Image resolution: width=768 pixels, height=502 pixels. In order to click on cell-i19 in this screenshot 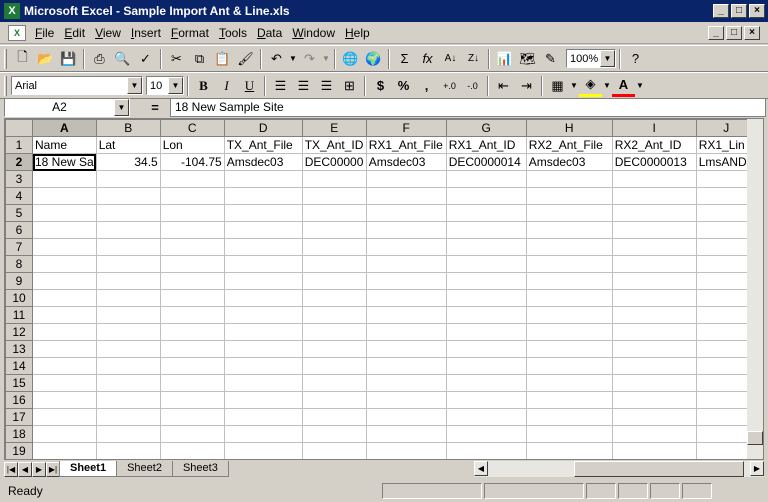, I will do `click(654, 450)`.